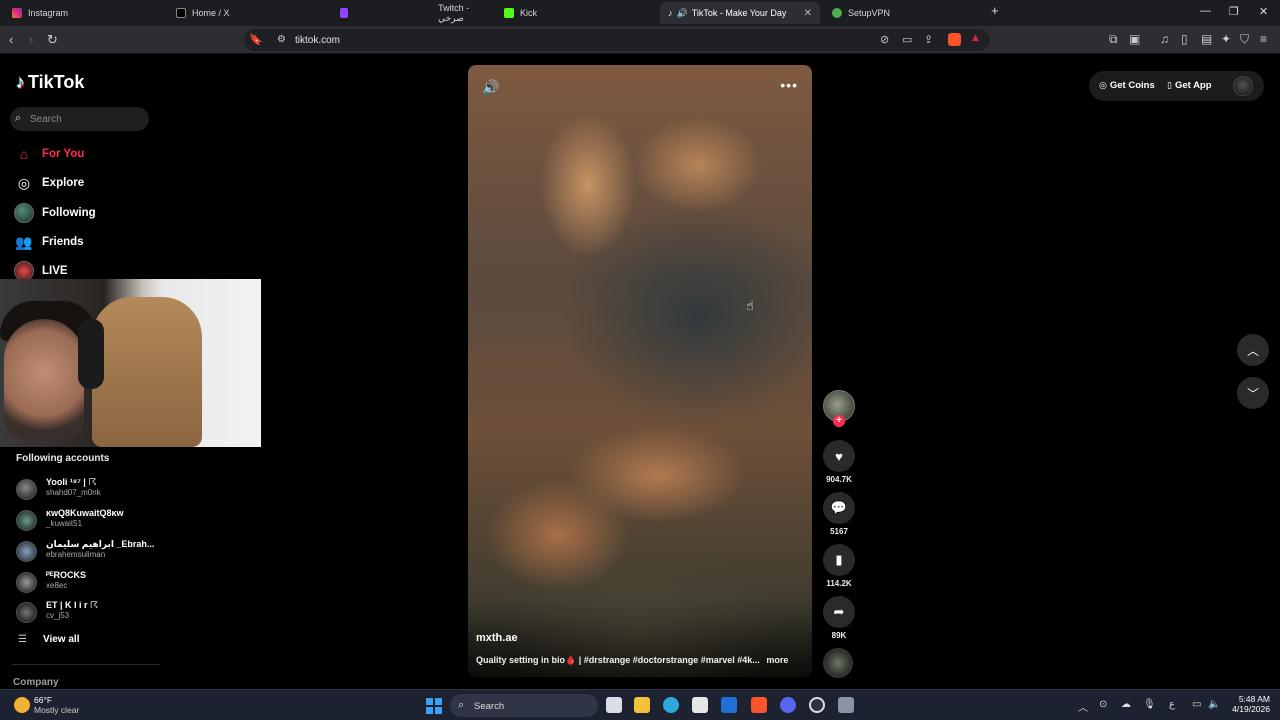  I want to click on discord-icon, so click(788, 705).